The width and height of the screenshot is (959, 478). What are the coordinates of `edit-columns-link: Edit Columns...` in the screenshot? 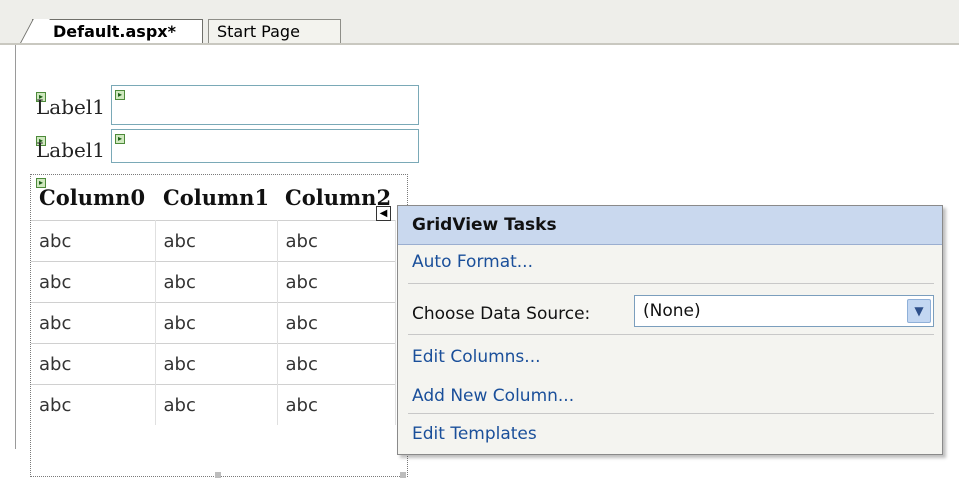 It's located at (476, 357).